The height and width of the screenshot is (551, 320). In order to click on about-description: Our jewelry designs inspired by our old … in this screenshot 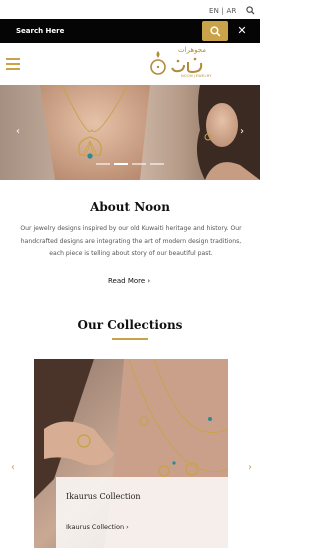, I will do `click(131, 241)`.